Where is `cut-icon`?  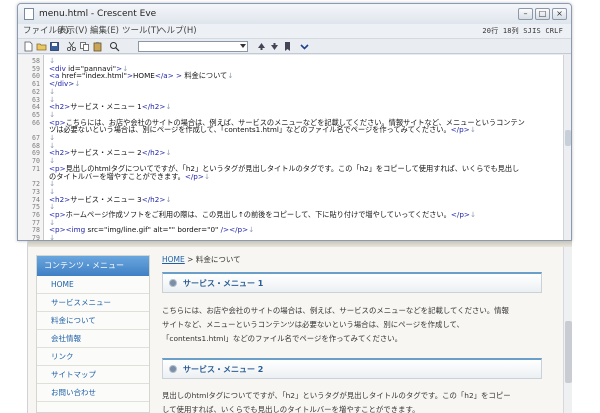 cut-icon is located at coordinates (71, 46).